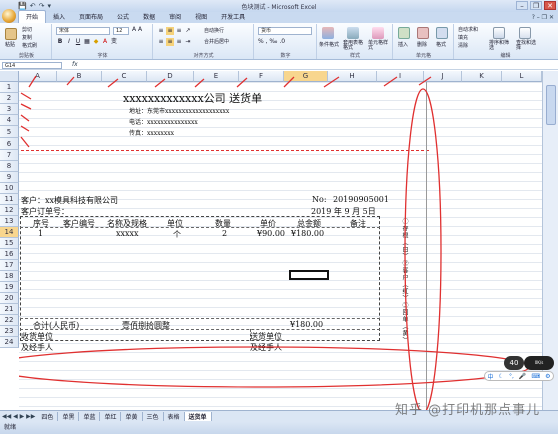  I want to click on font-color-icon: A, so click(105, 42).